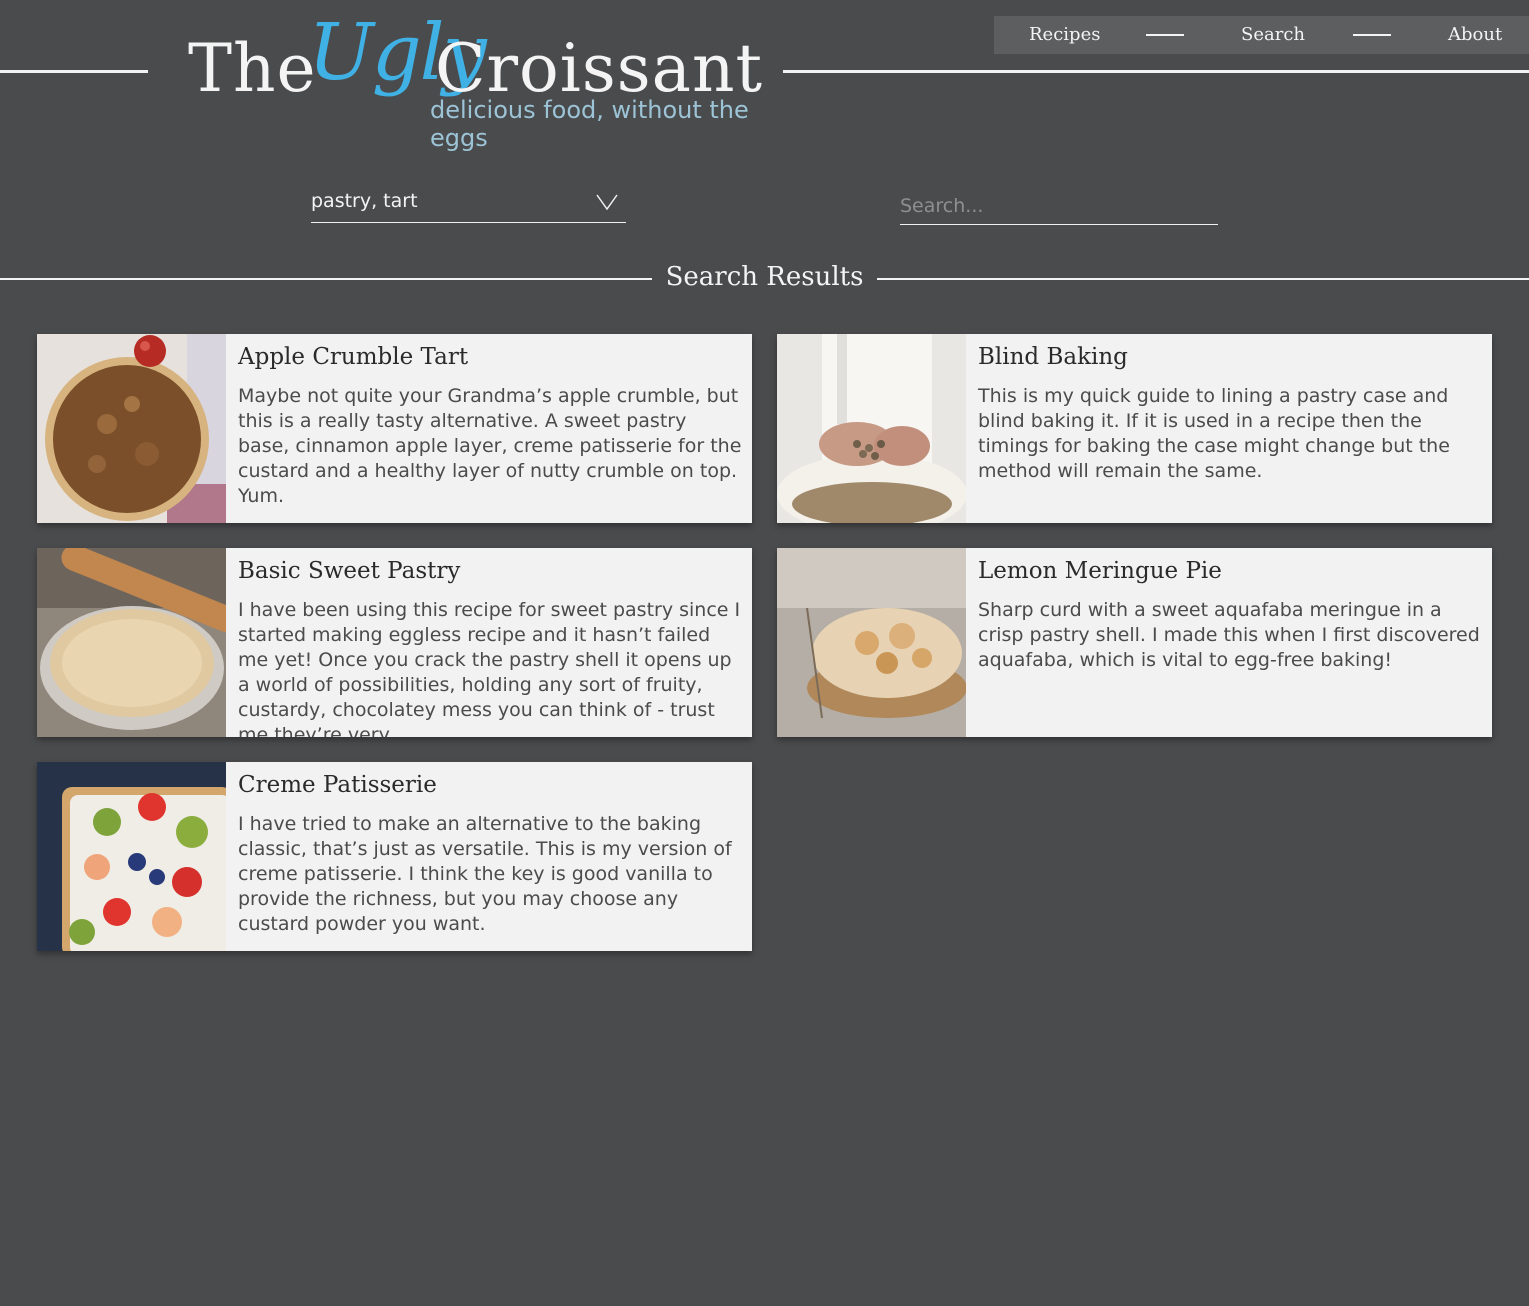 The height and width of the screenshot is (1306, 1529). I want to click on nav-recipes: Recipes, so click(1064, 34).